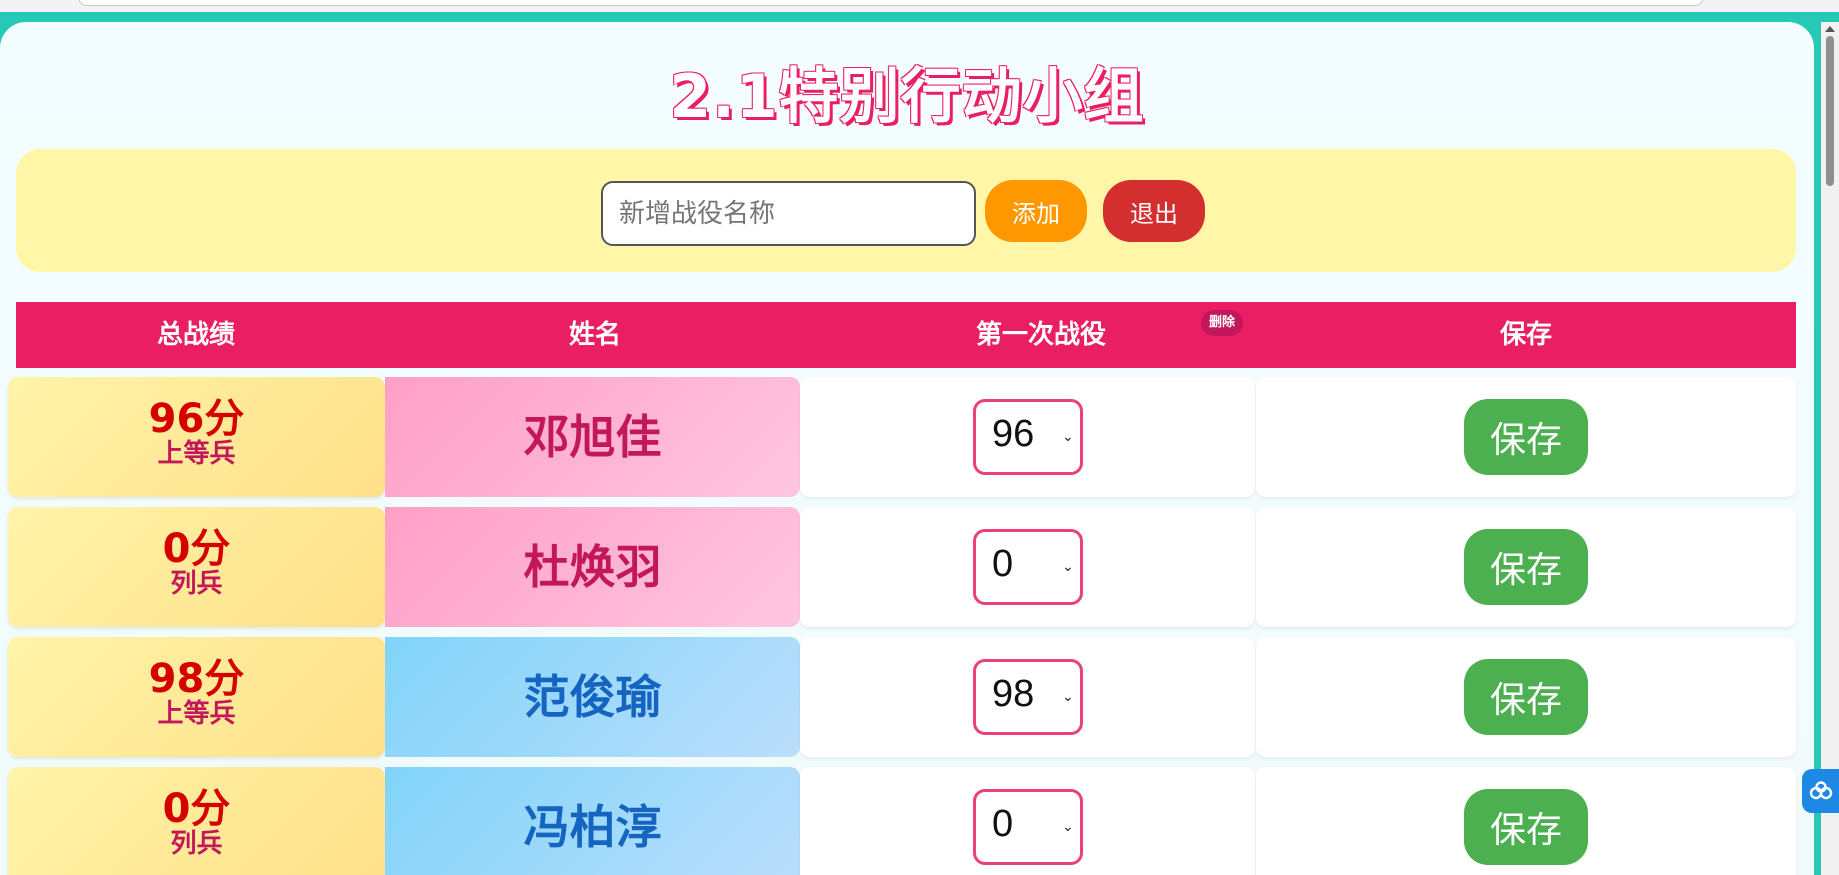 The image size is (1839, 875). I want to click on vertical-scrollbar, so click(1830, 448).